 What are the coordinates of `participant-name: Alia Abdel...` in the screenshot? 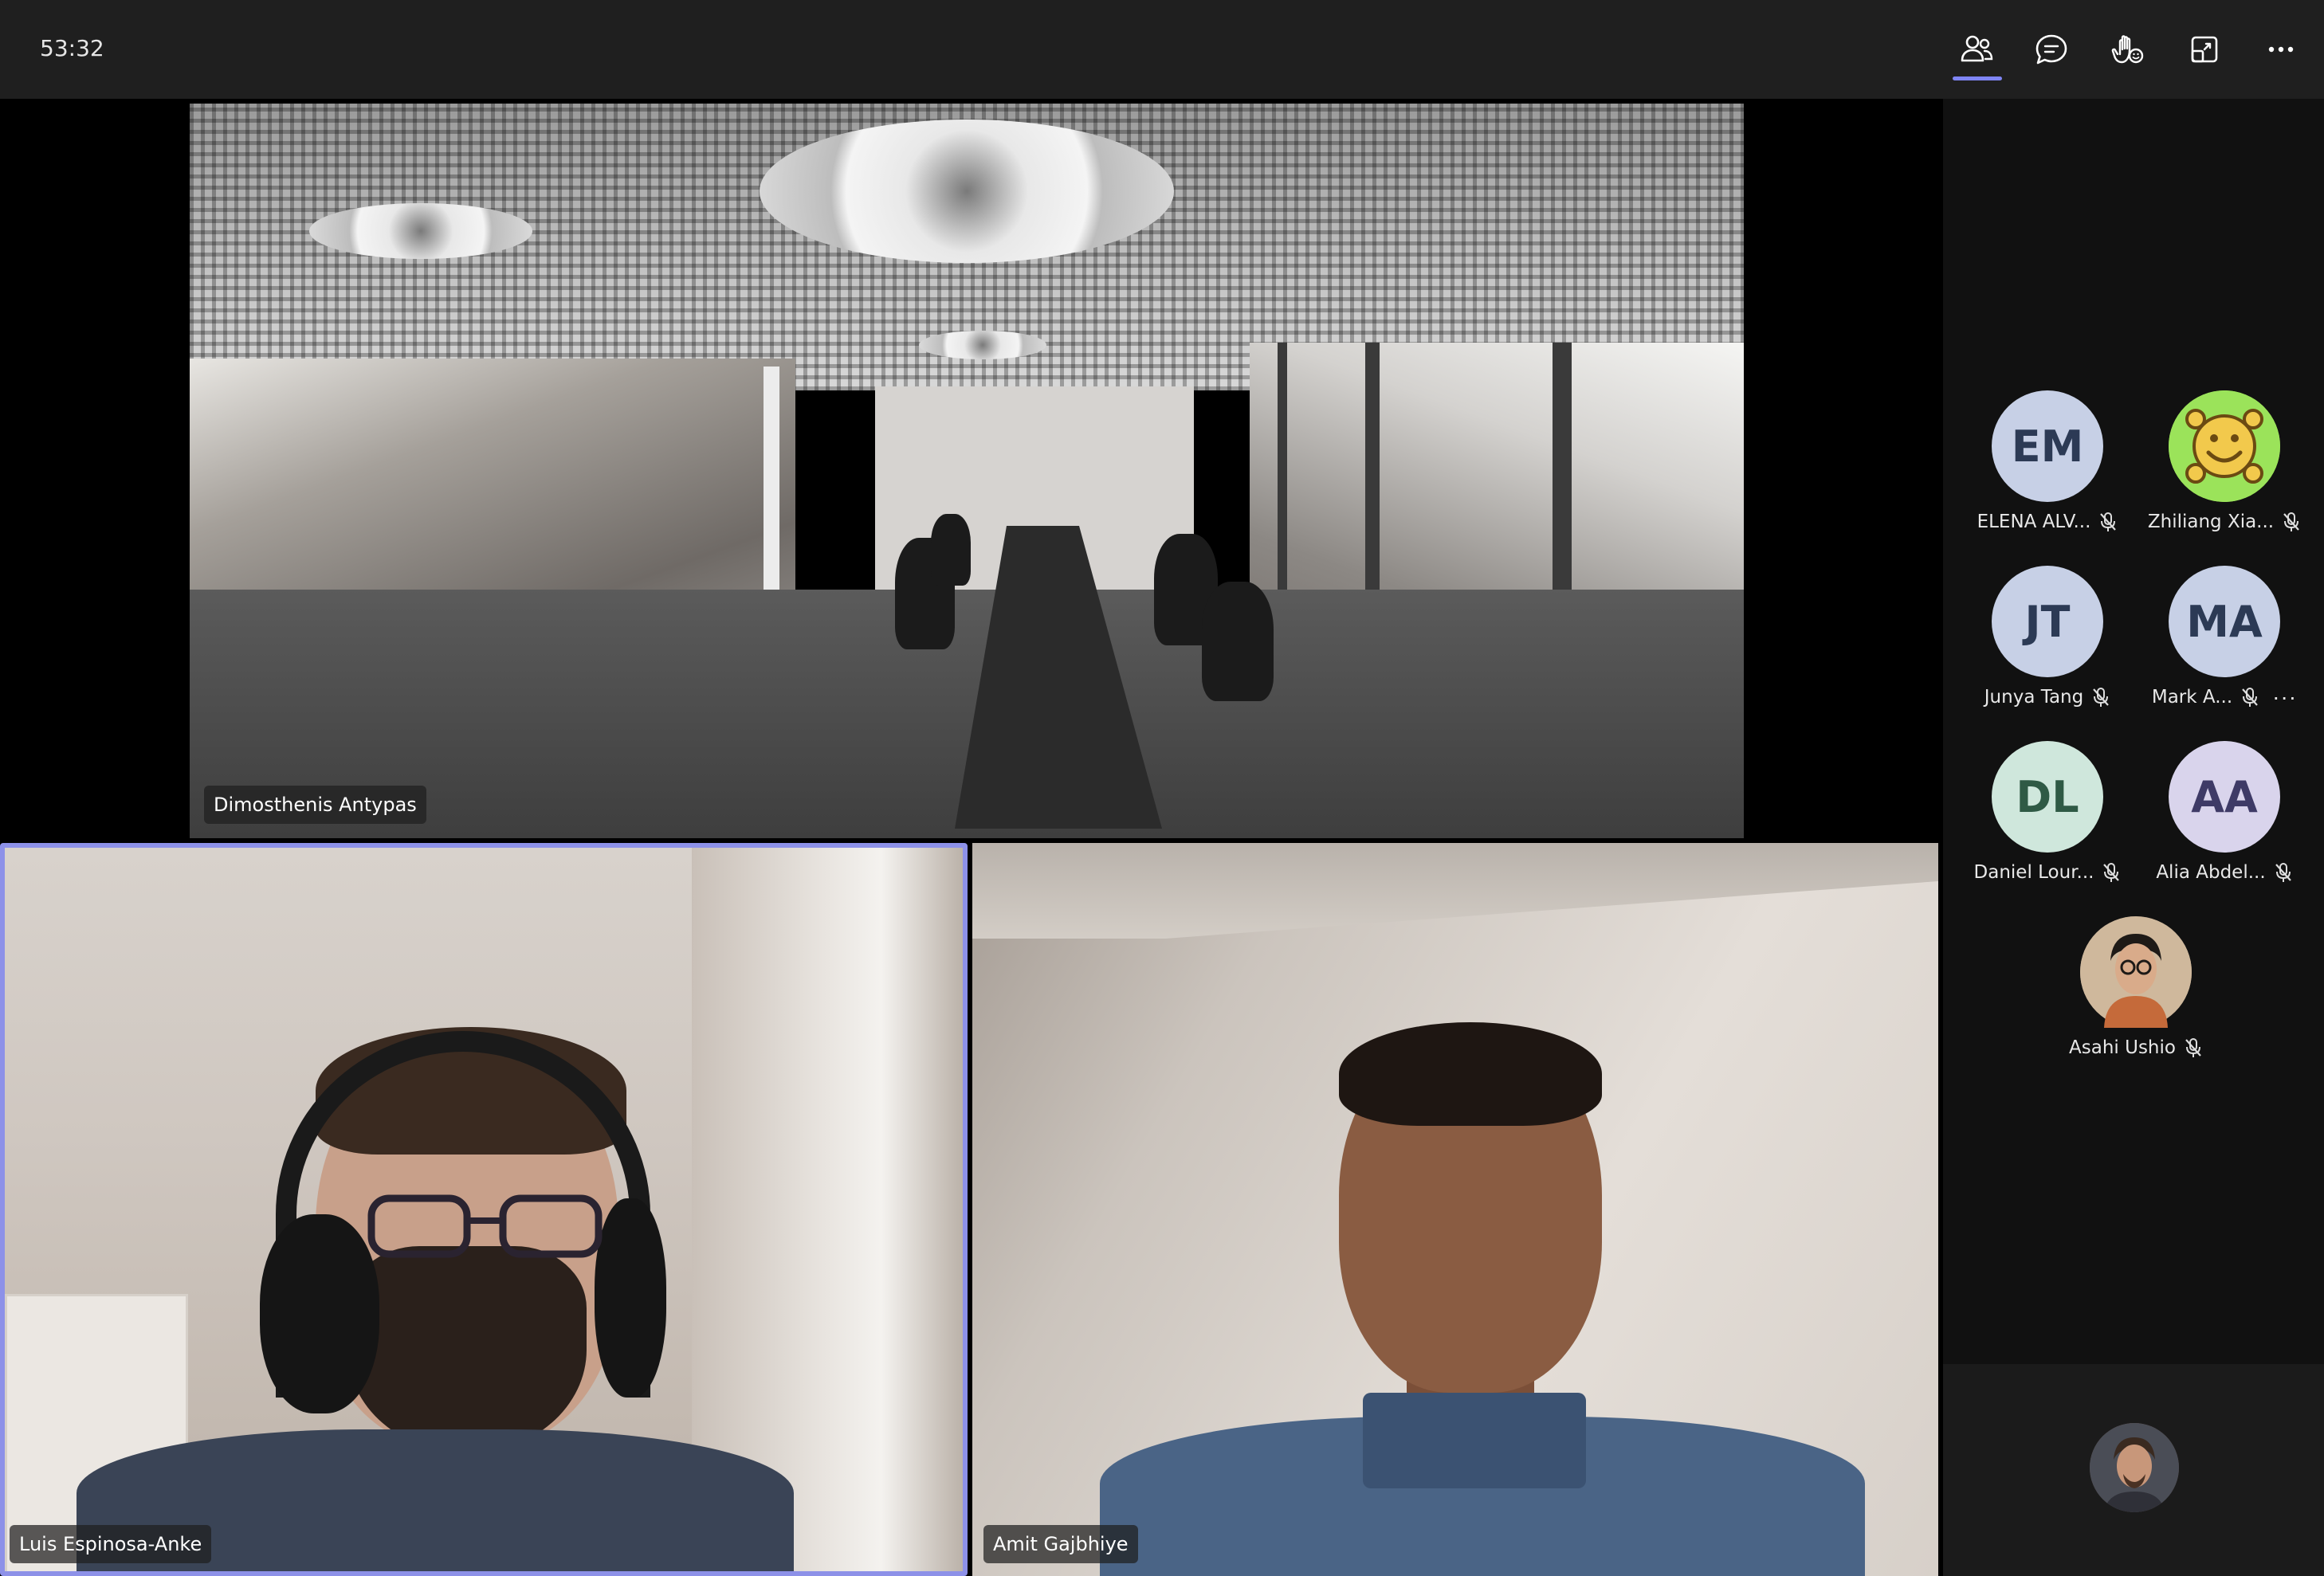 It's located at (2211, 872).